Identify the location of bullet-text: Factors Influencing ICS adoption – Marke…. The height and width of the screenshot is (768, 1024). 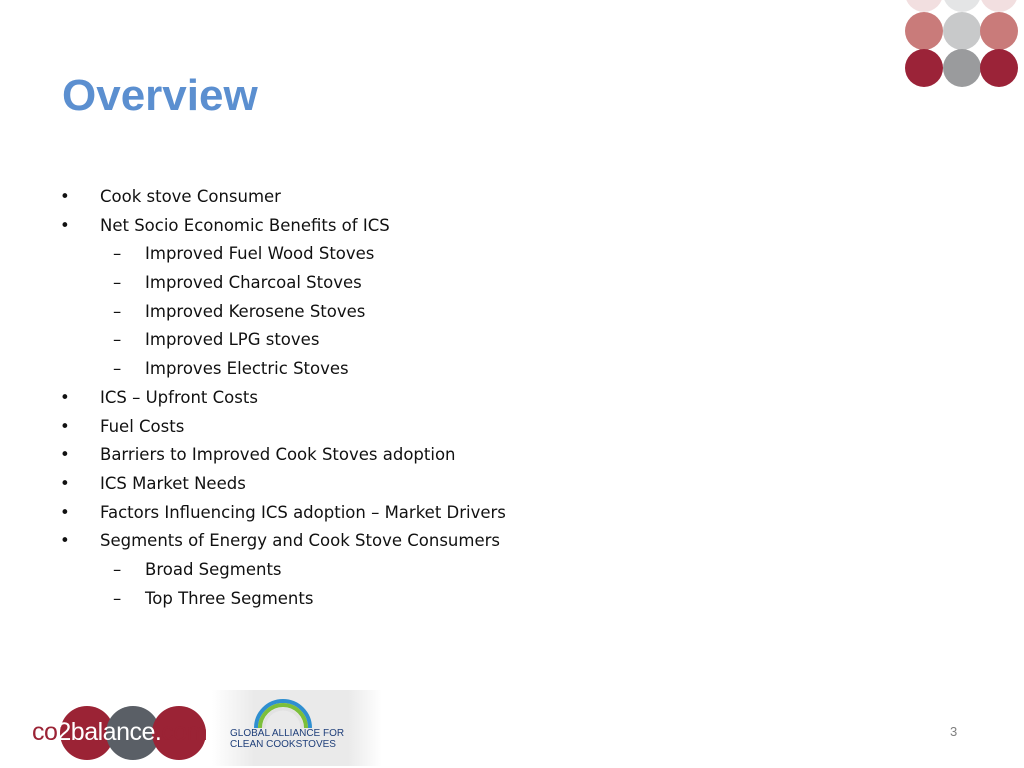
(303, 512).